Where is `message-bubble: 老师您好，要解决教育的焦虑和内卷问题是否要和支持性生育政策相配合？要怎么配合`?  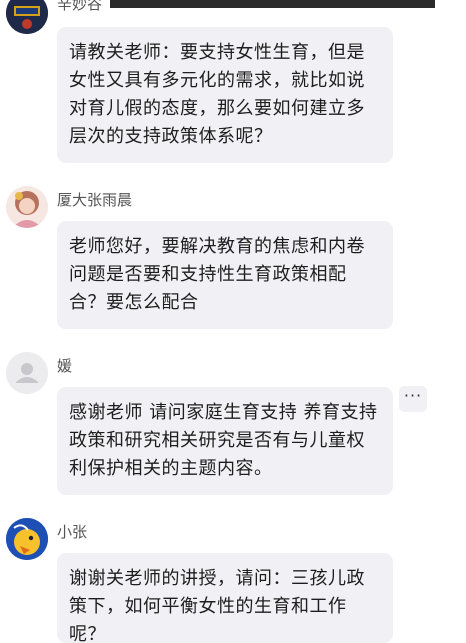
message-bubble: 老师您好，要解决教育的焦虑和内卷问题是否要和支持性生育政策相配合？要怎么配合 is located at coordinates (225, 275).